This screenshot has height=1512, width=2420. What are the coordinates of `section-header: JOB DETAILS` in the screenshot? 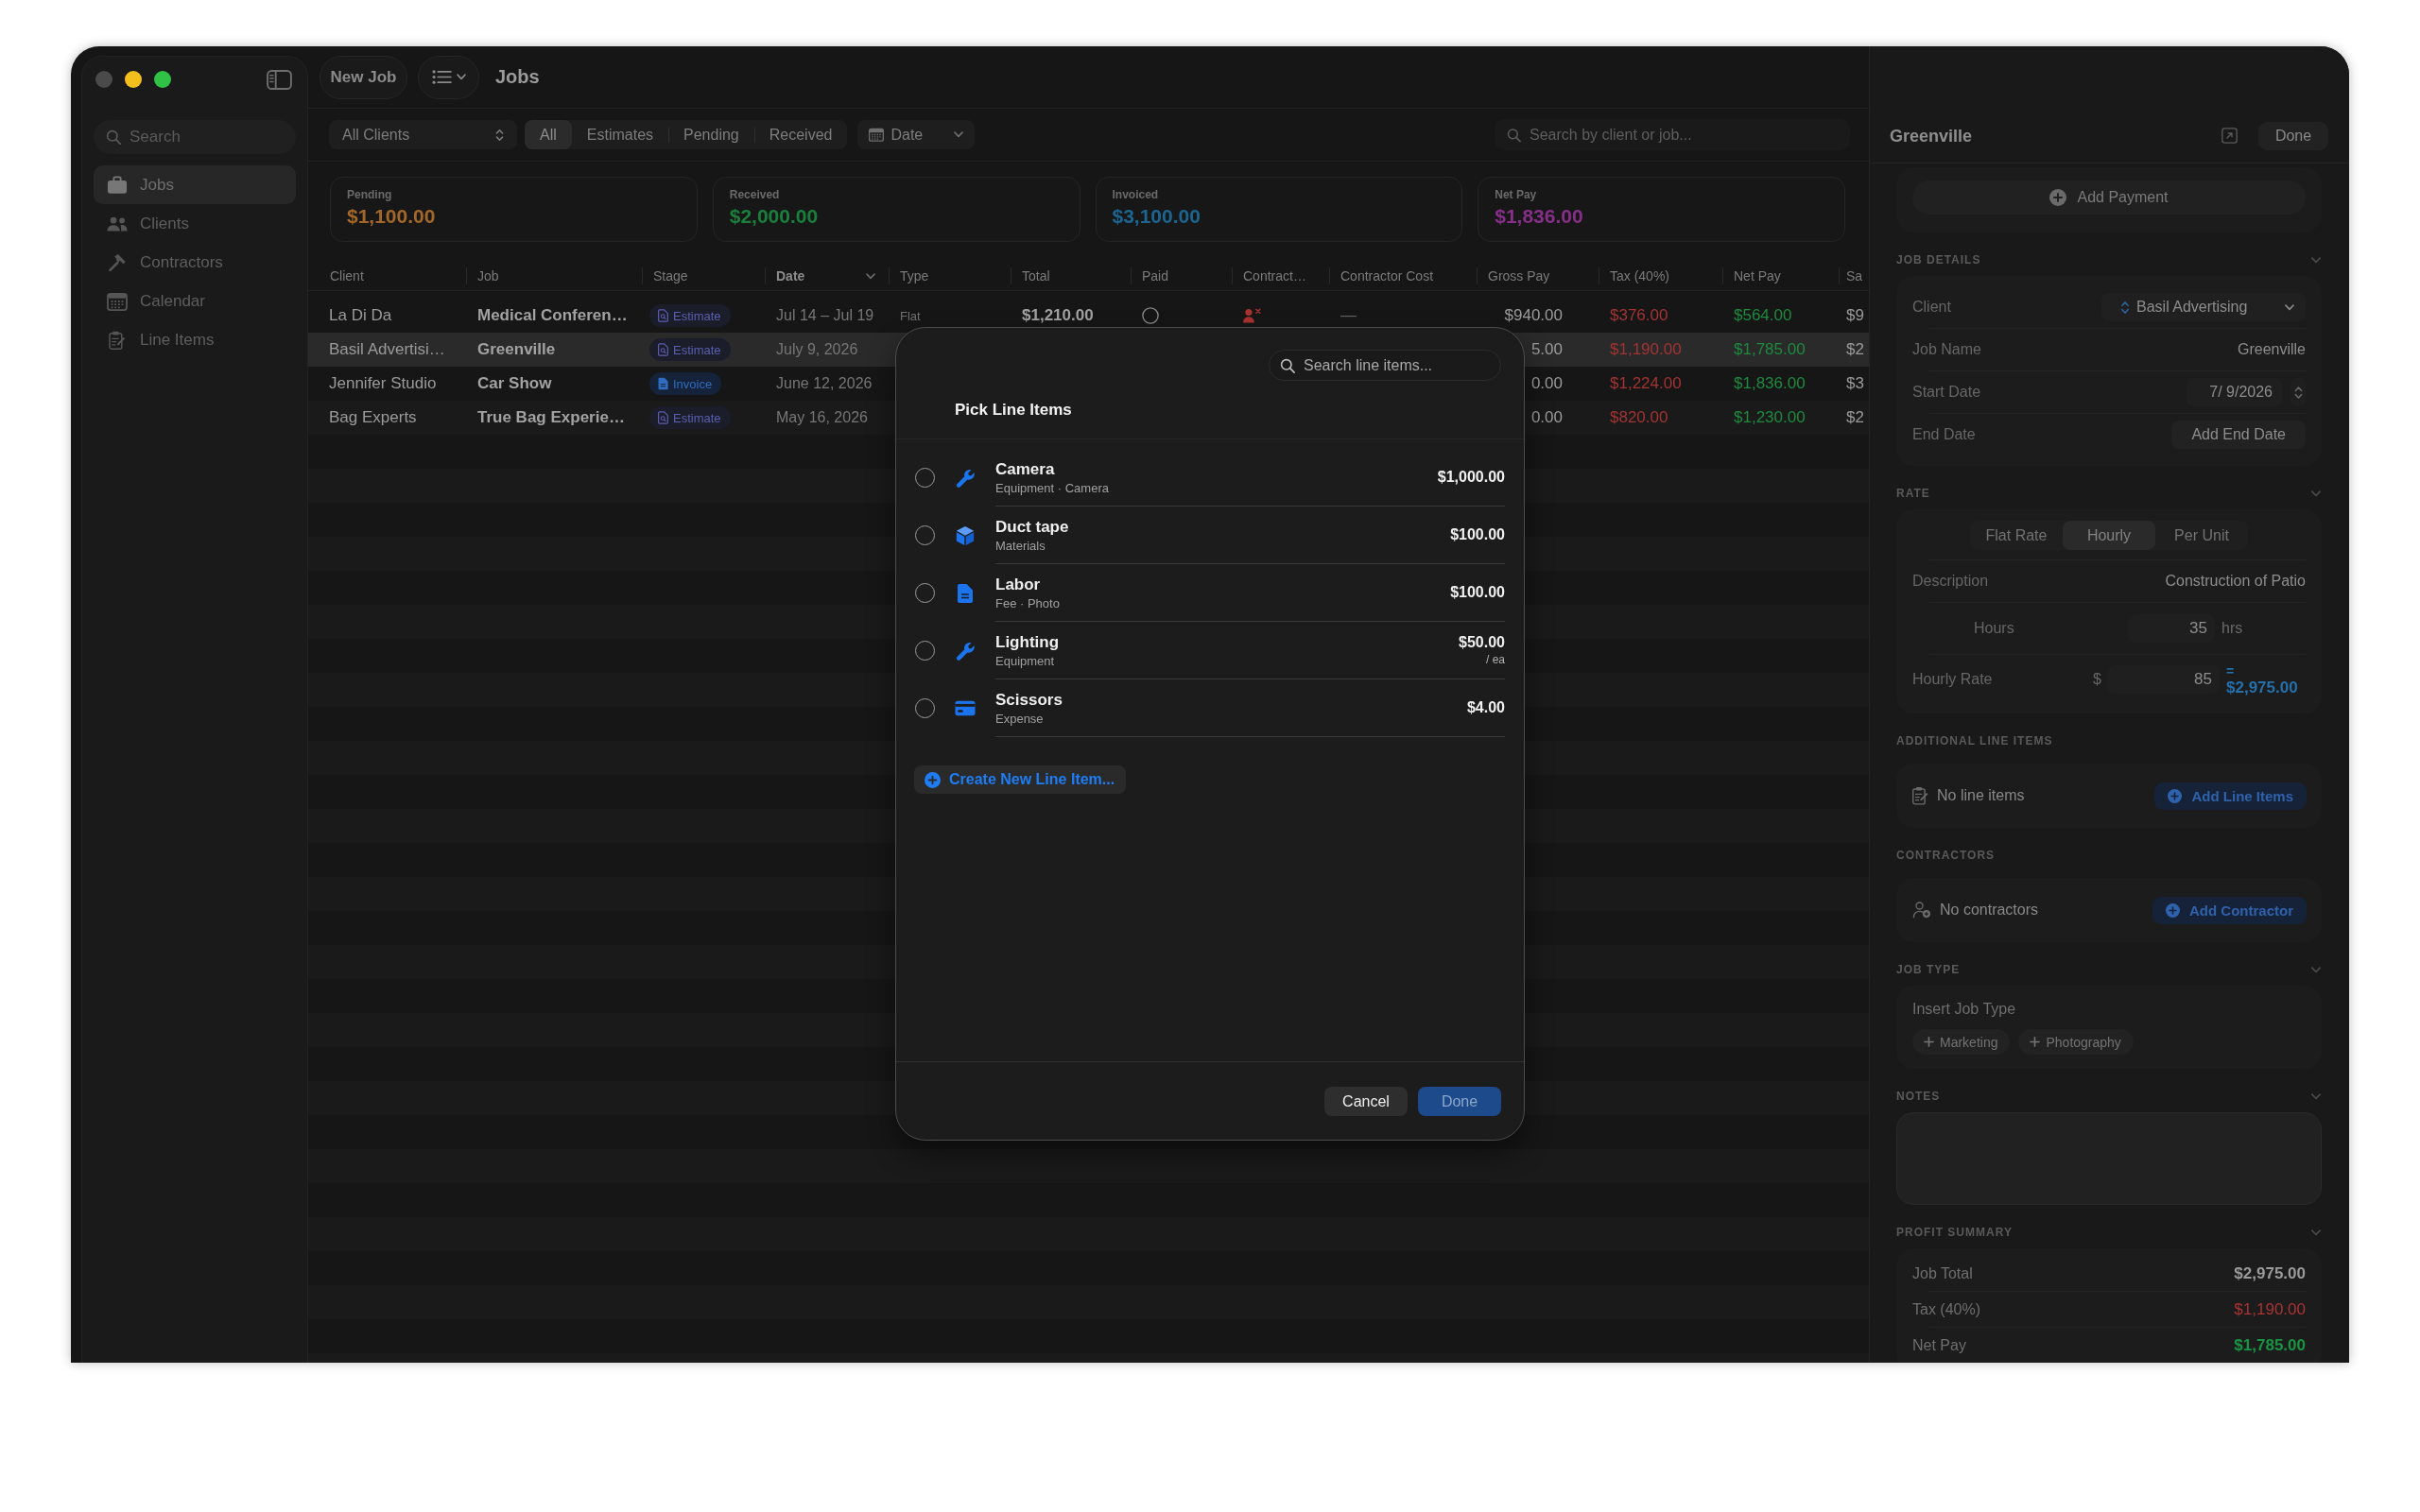 It's located at (1938, 259).